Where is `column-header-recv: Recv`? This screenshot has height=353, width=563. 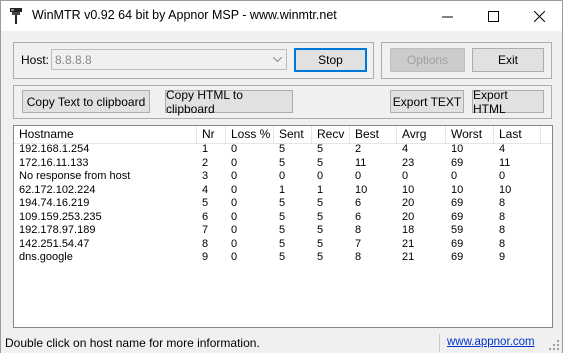
column-header-recv: Recv is located at coordinates (331, 134).